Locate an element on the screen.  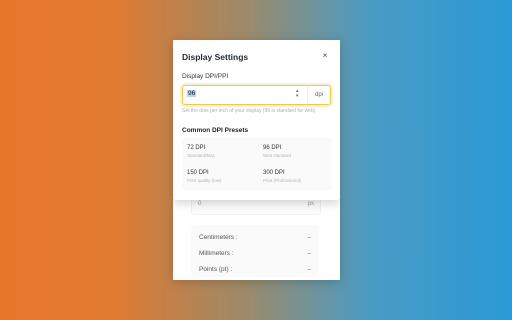
spinner-icon: ▴ ▾ is located at coordinates (297, 94).